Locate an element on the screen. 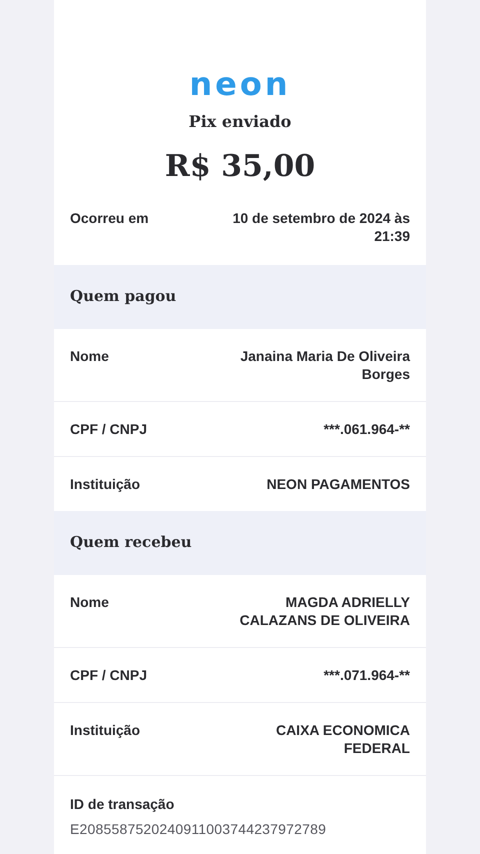 Image resolution: width=480 pixels, height=854 pixels. field-value: 10 de setembro de 2024 às 21:39 is located at coordinates (321, 227).